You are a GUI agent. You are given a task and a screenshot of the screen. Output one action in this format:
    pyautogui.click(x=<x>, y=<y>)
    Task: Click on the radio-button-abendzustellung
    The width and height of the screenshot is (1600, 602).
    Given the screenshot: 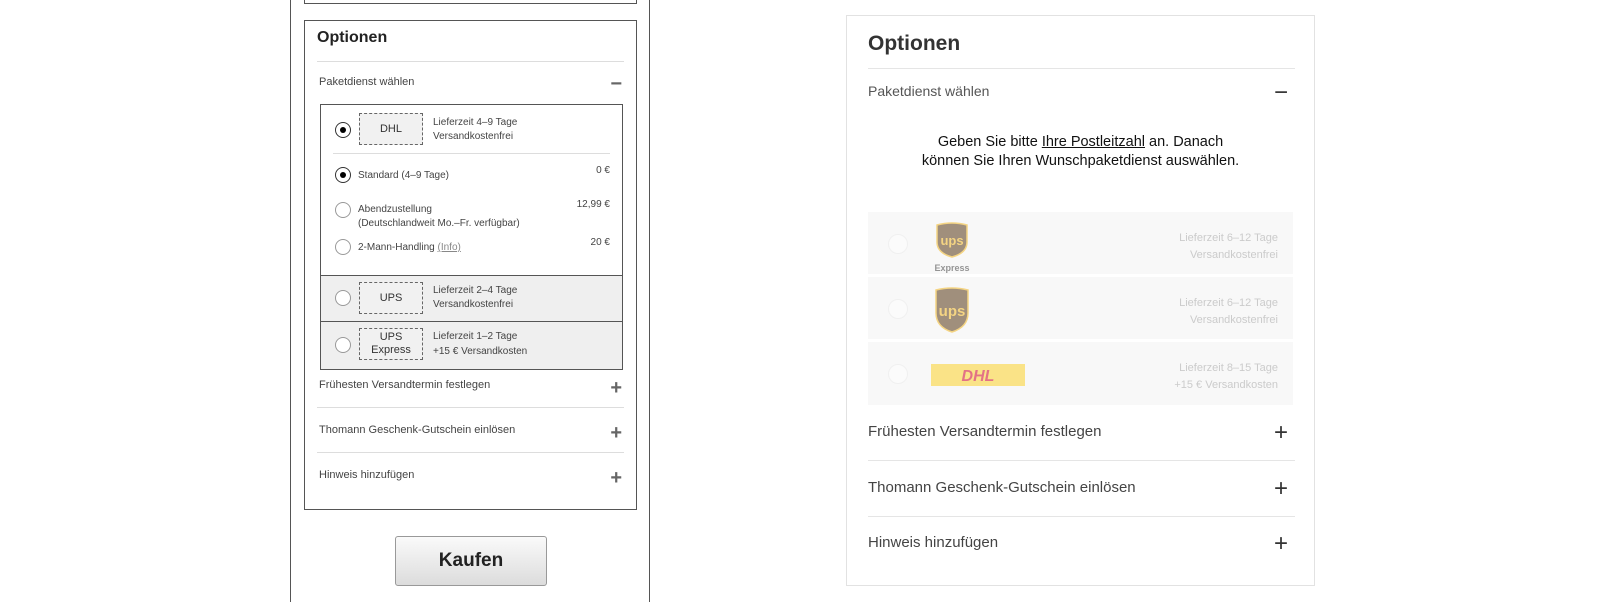 What is the action you would take?
    pyautogui.click(x=343, y=210)
    